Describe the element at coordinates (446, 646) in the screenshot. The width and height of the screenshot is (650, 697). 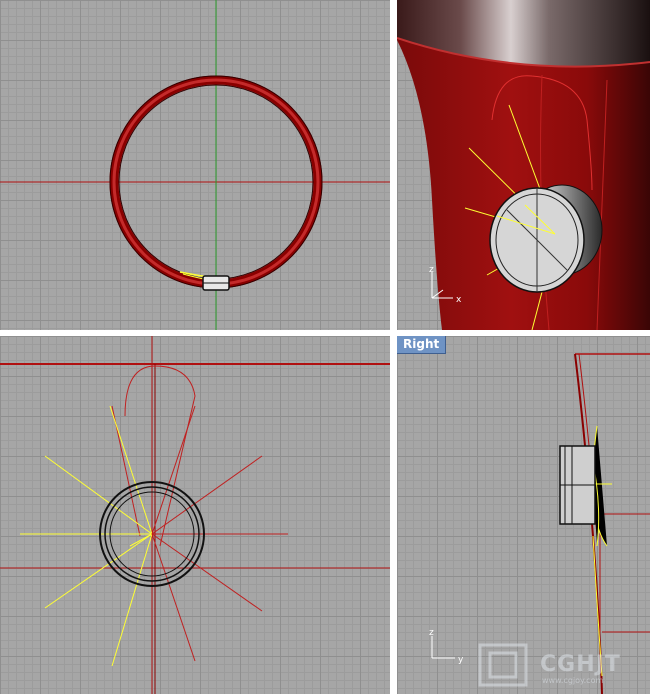
I see `right-axis-icon: z y` at that location.